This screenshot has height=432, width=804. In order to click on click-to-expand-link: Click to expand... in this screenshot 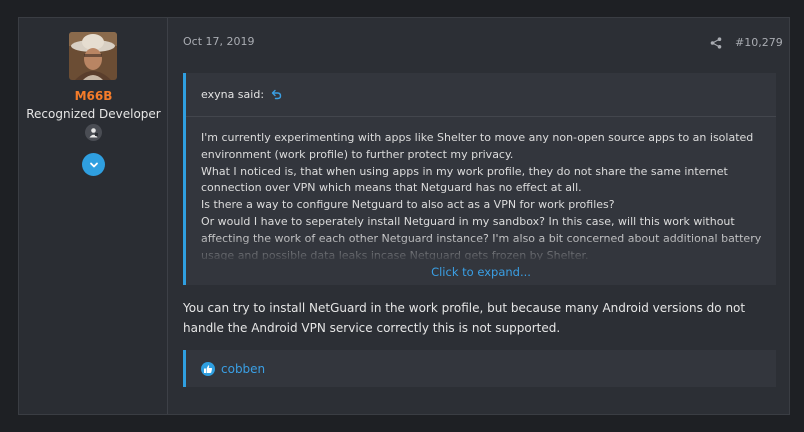, I will do `click(481, 272)`.